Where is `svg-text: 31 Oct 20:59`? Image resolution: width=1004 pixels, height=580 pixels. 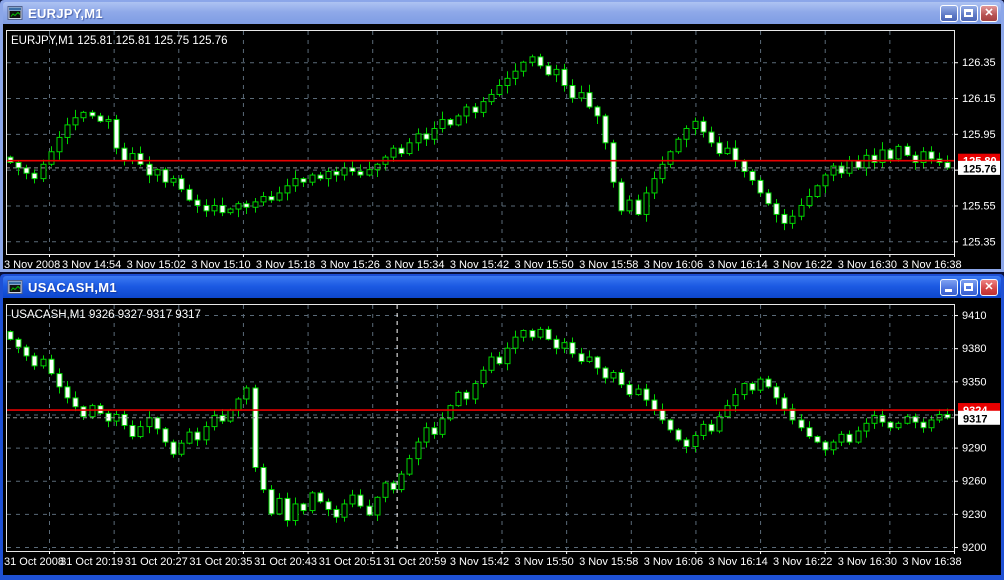 svg-text: 31 Oct 20:59 is located at coordinates (414, 562).